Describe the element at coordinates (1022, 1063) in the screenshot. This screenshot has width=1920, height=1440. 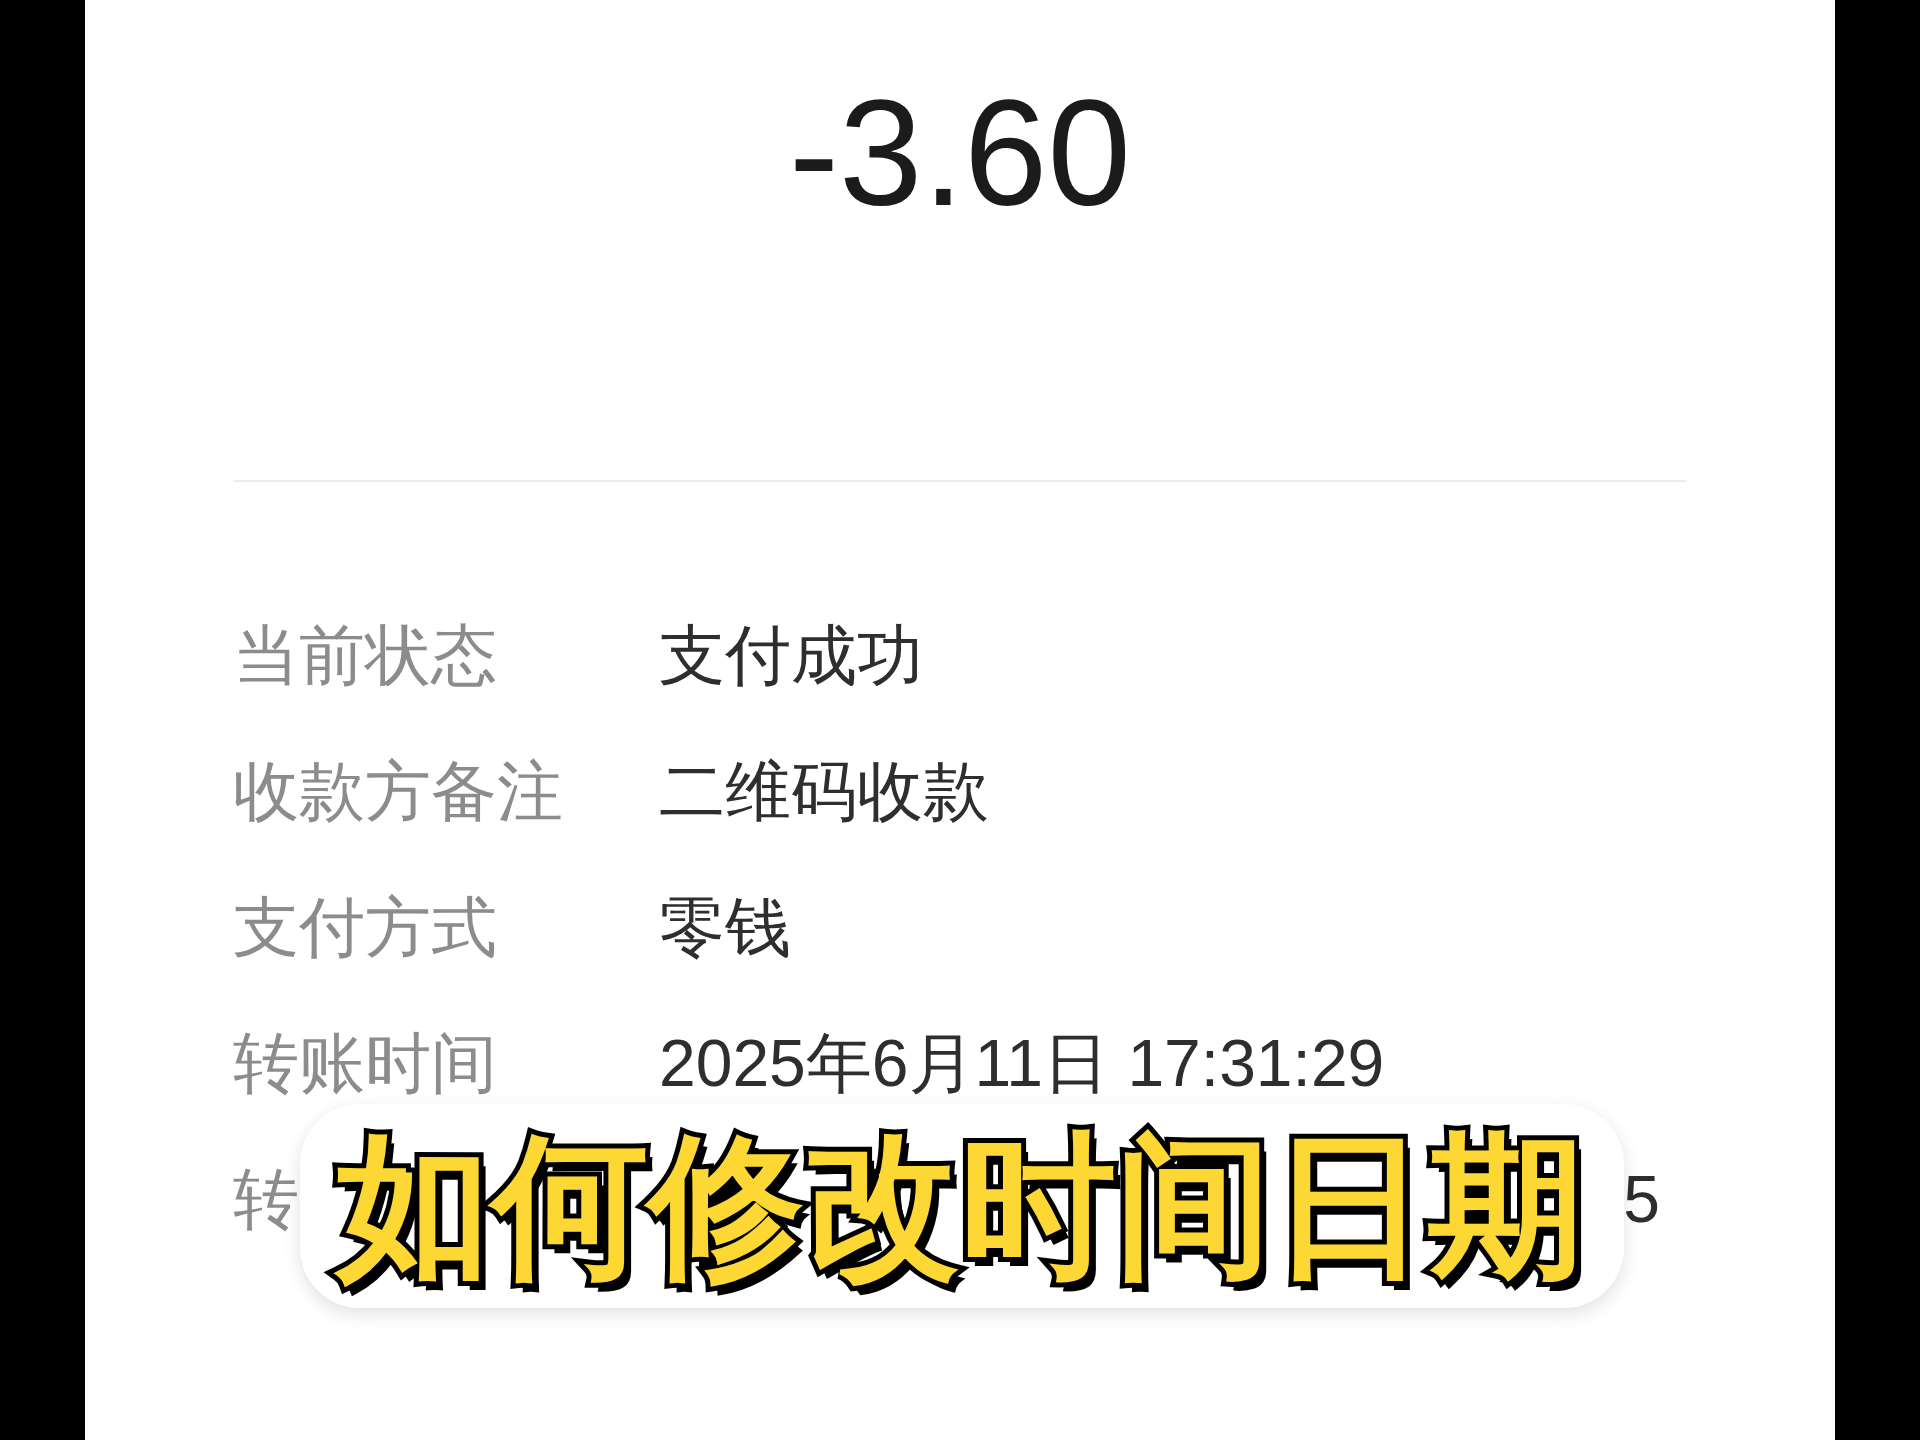
I see `detail-value: 2025年6月11日 17:31:29` at that location.